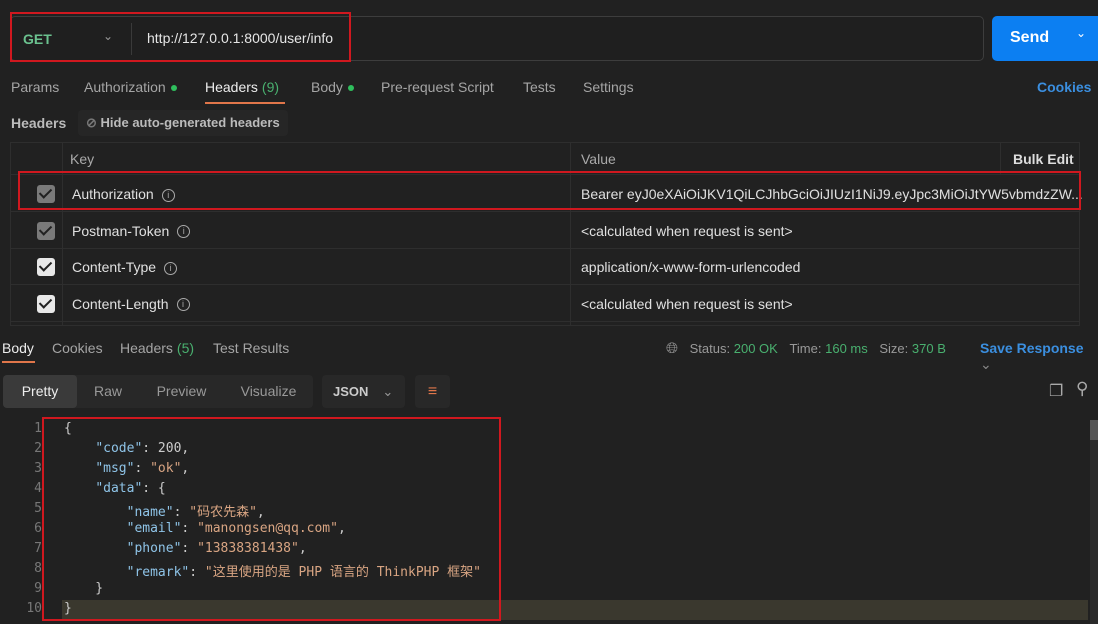 The height and width of the screenshot is (624, 1098). I want to click on tab-body: Body, so click(332, 87).